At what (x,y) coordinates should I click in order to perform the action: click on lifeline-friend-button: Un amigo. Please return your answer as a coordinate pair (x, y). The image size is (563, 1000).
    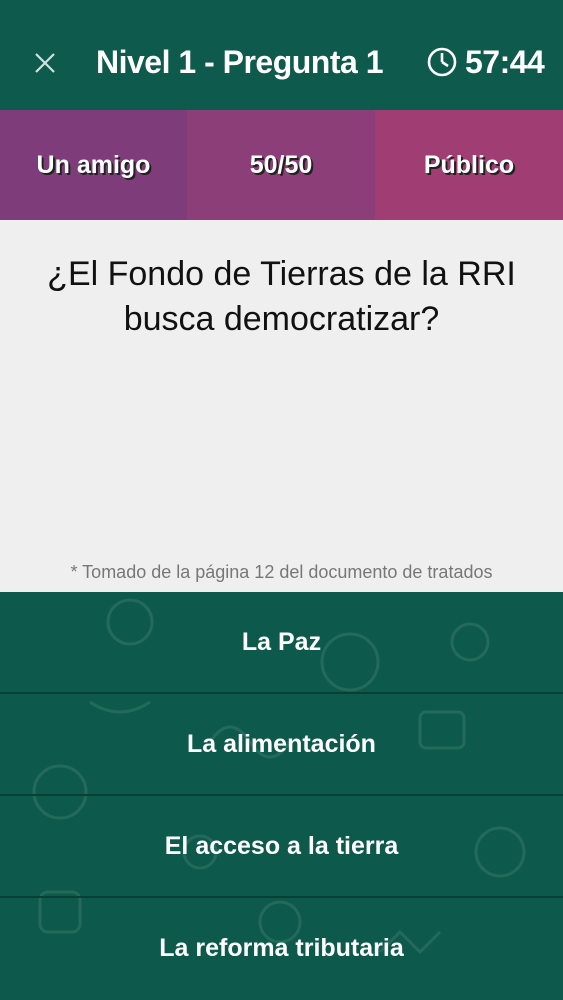
    Looking at the image, I should click on (93, 165).